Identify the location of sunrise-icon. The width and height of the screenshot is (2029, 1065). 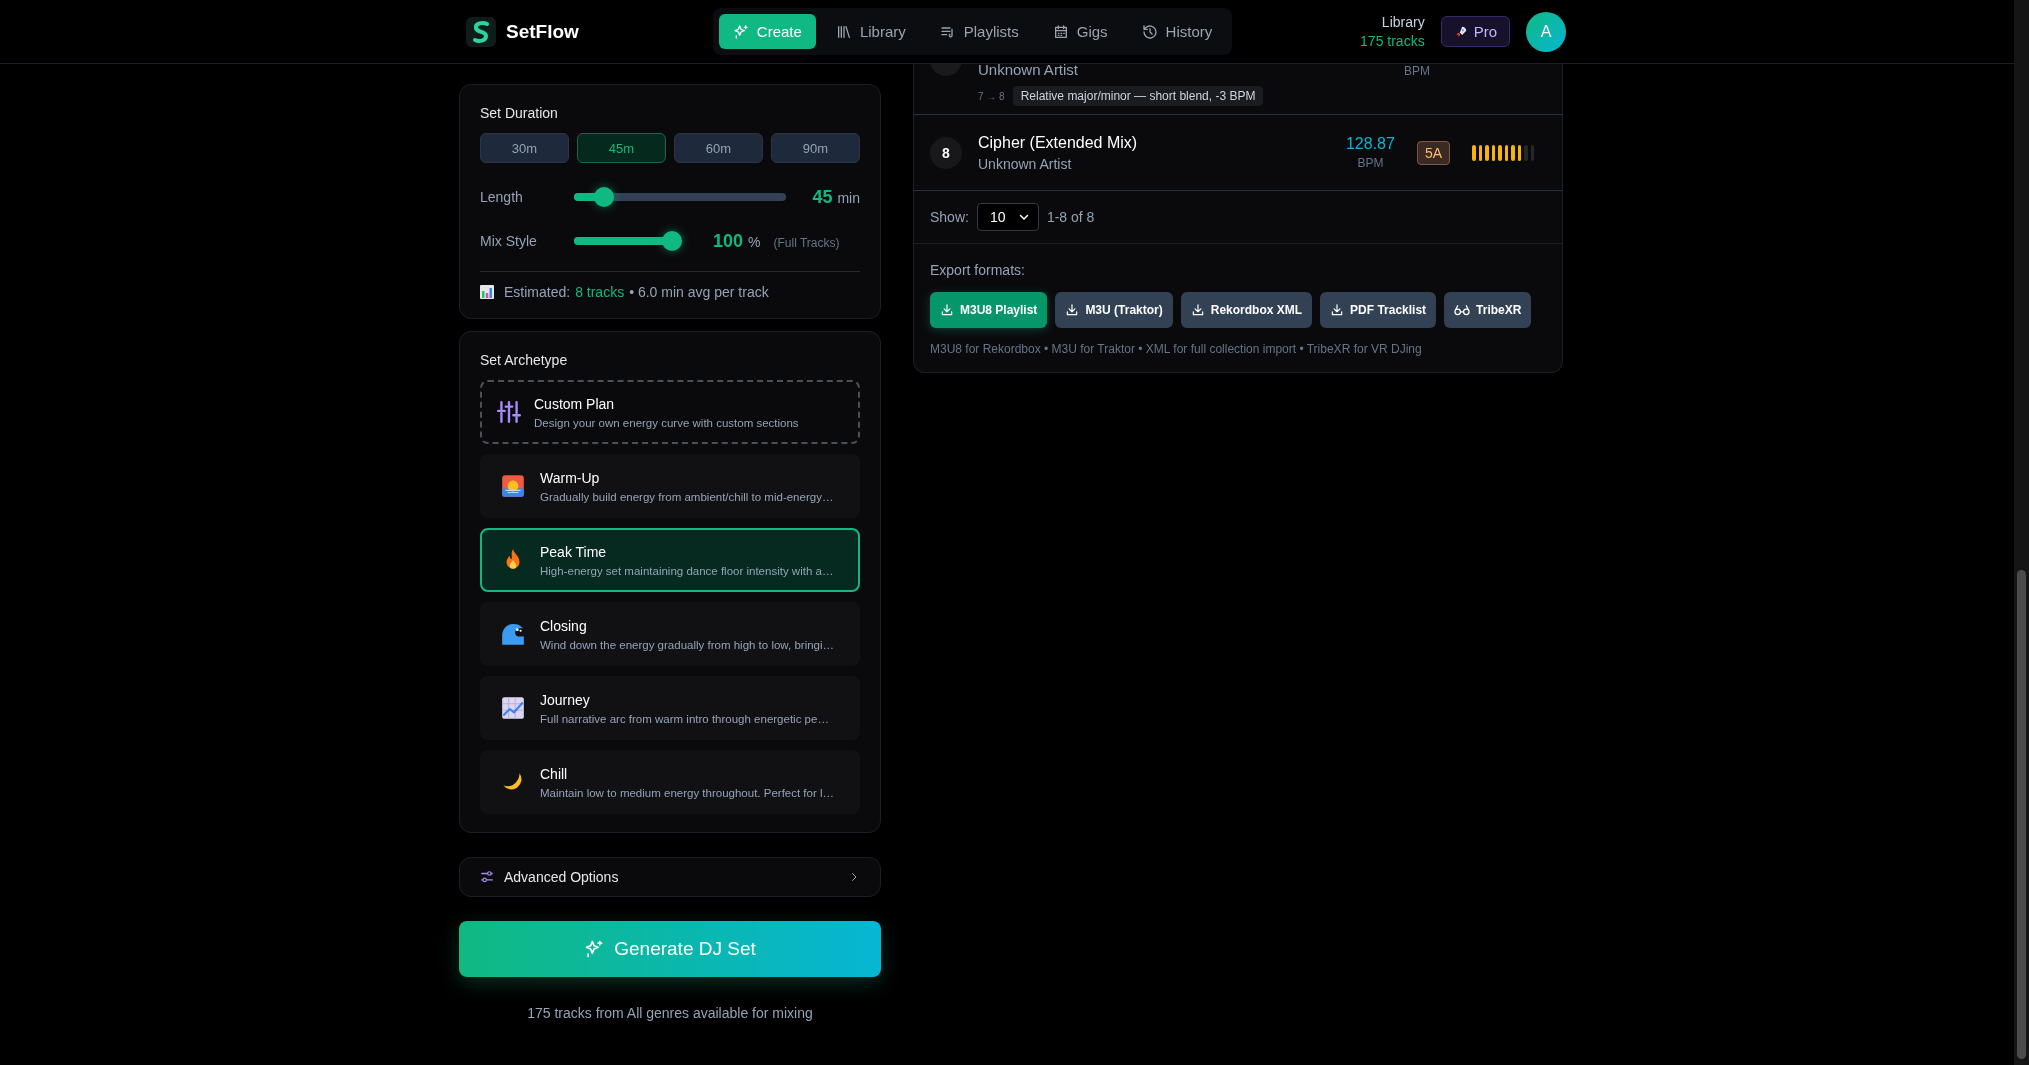
(513, 486).